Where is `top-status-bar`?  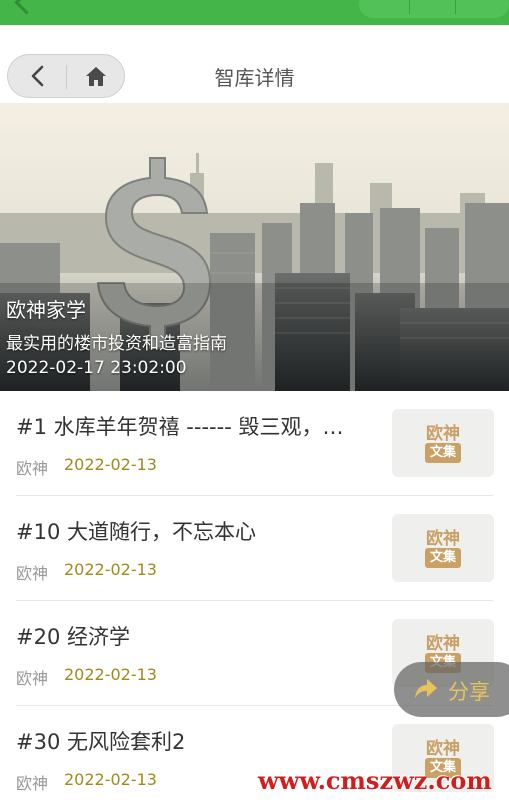 top-status-bar is located at coordinates (254, 12).